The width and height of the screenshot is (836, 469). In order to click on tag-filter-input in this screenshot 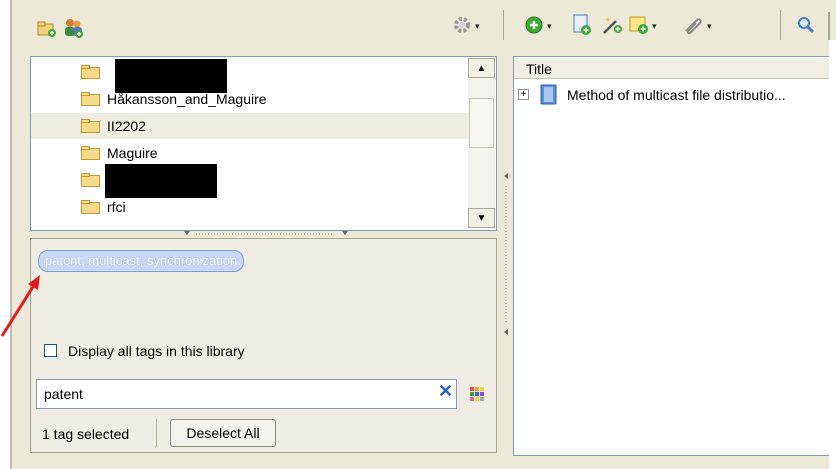, I will do `click(246, 394)`.